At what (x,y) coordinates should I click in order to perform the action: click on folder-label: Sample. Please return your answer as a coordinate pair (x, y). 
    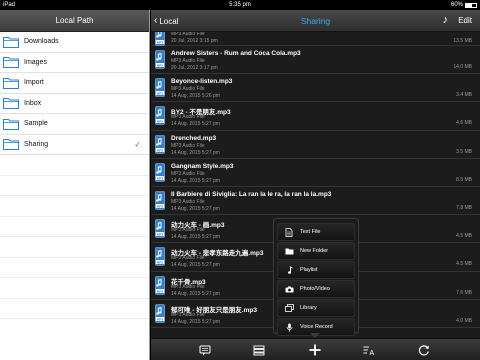
    Looking at the image, I should click on (36, 124).